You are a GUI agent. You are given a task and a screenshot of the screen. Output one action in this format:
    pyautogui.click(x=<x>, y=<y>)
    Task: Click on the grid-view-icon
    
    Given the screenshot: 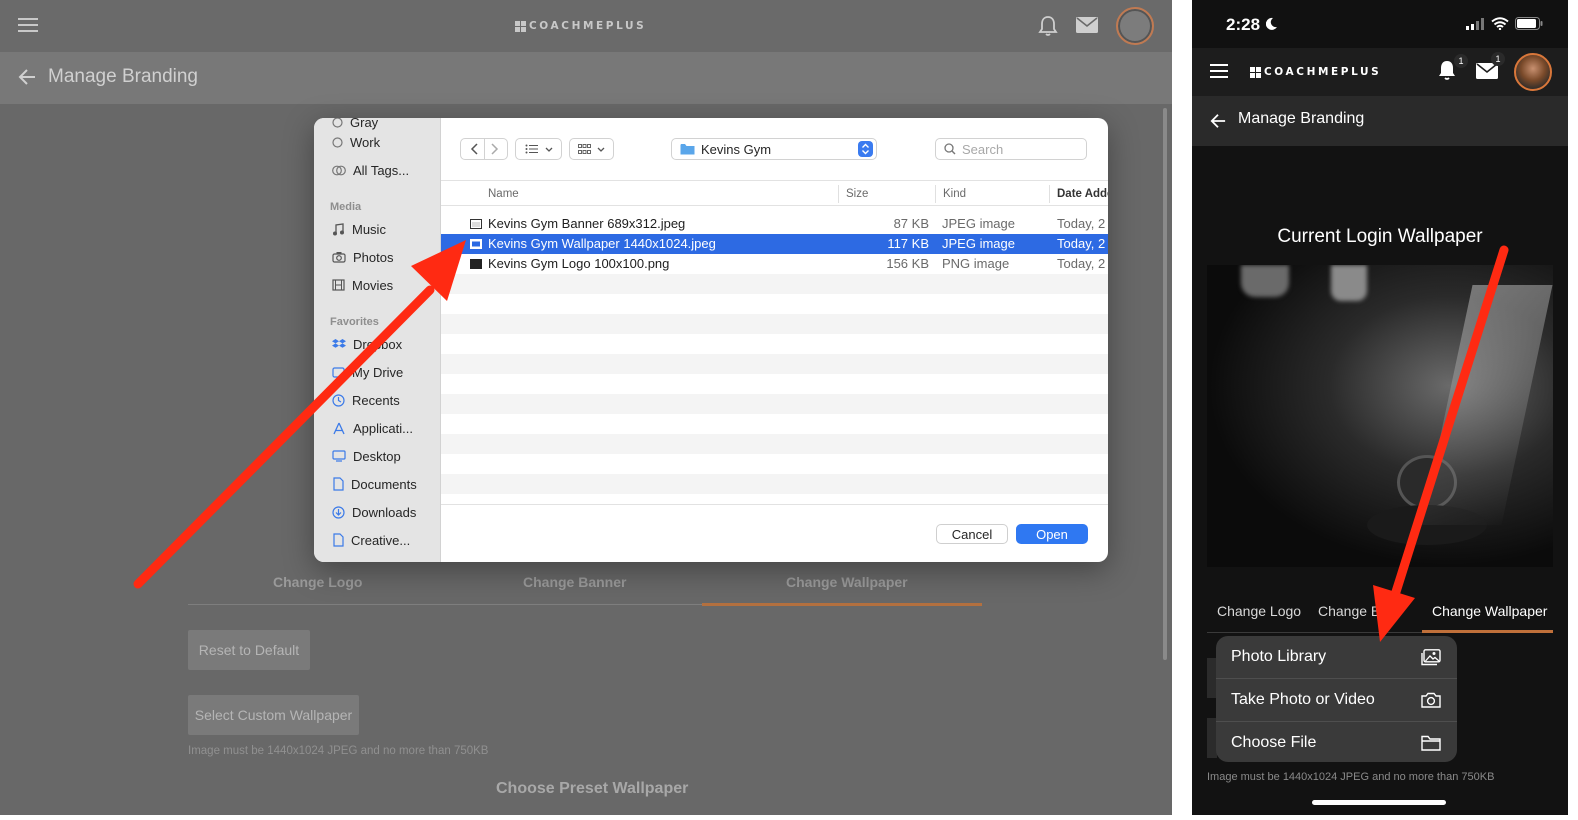 What is the action you would take?
    pyautogui.click(x=584, y=148)
    